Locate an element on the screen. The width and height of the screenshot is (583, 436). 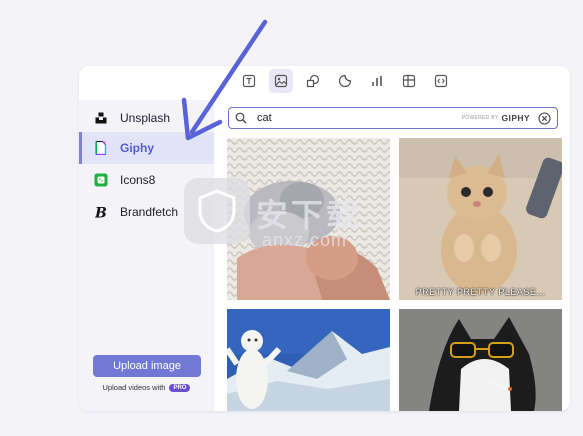
embed-icon is located at coordinates (440, 81).